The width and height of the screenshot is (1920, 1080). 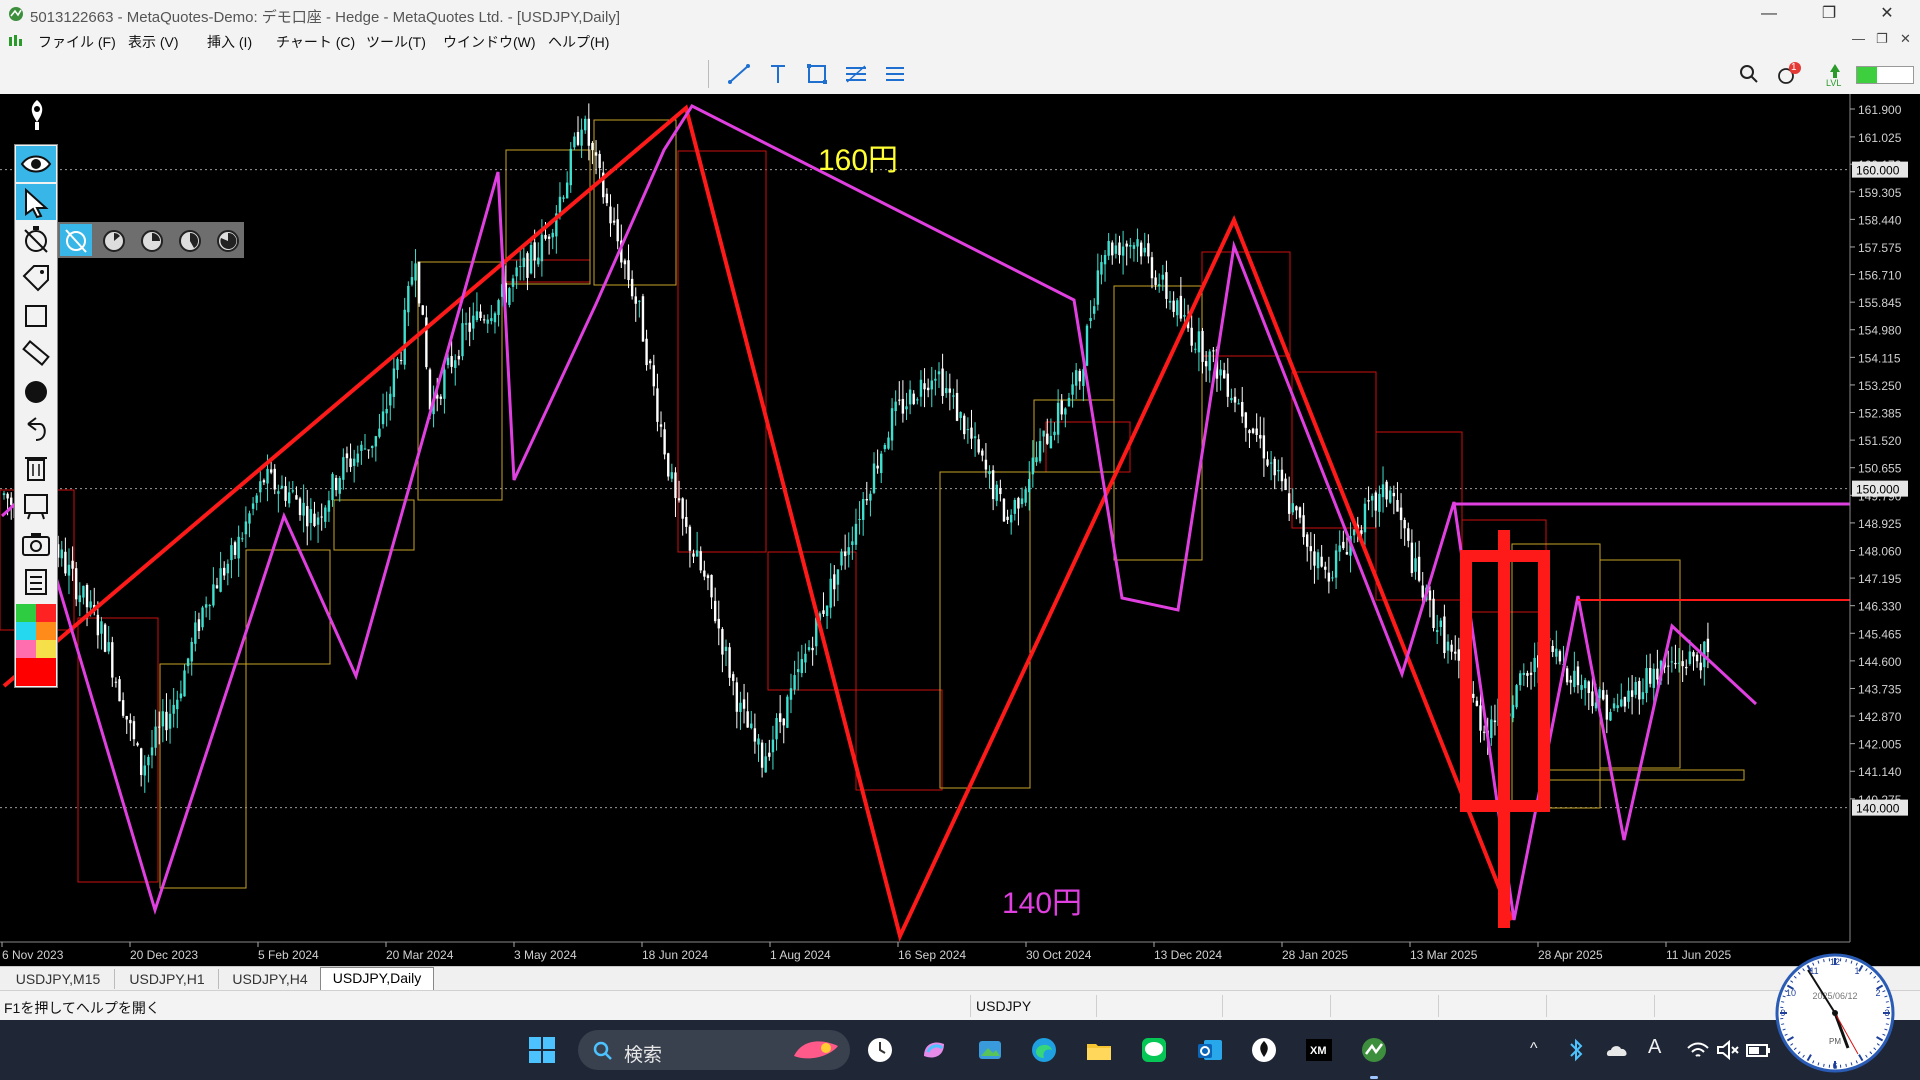 I want to click on date-tick-label: 28 Jan 2025, so click(x=1315, y=955).